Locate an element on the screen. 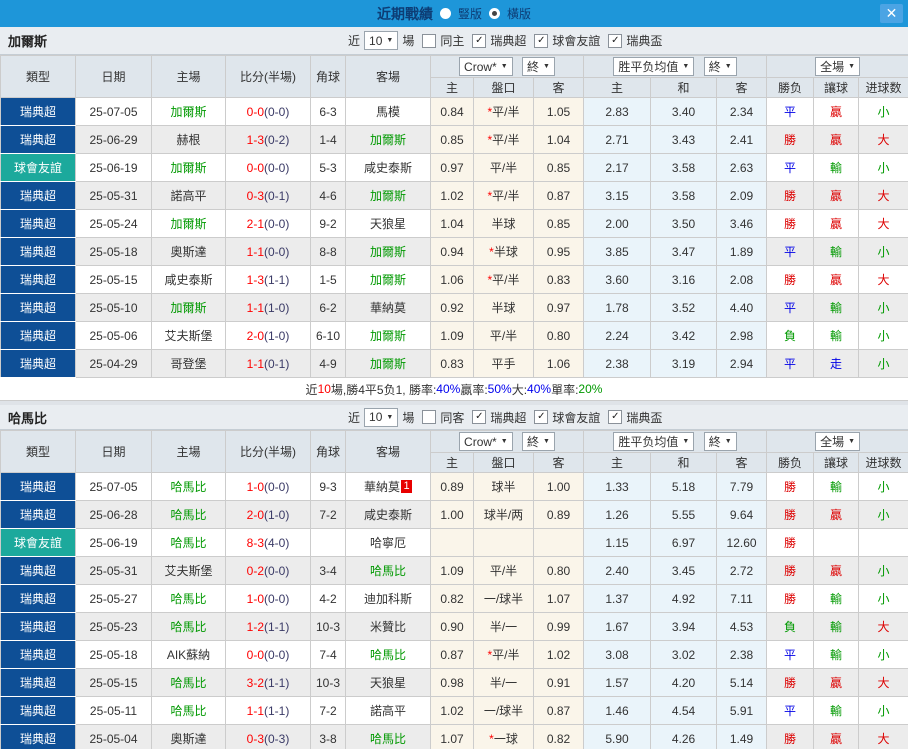 Image resolution: width=908 pixels, height=749 pixels. layout-horizontal-radio is located at coordinates (494, 13).